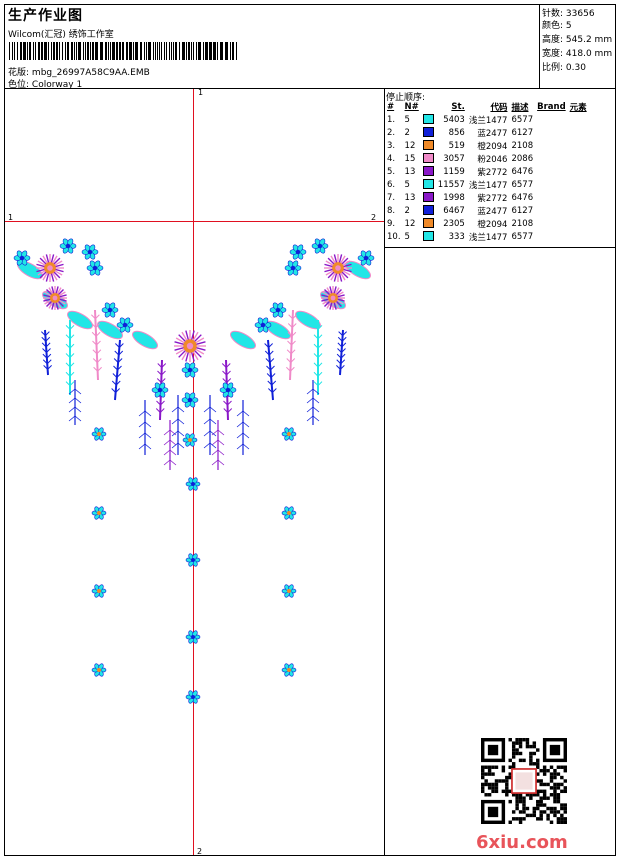 Image resolution: width=620 pixels, height=860 pixels. I want to click on col-index: #, so click(391, 107).